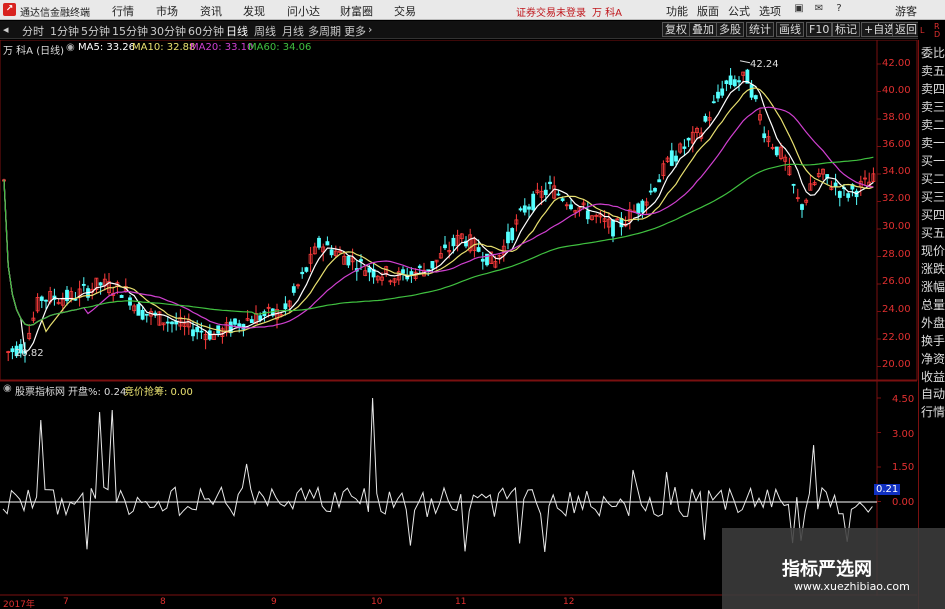 The image size is (945, 609). I want to click on sidebar-auto: 自动, so click(933, 394).